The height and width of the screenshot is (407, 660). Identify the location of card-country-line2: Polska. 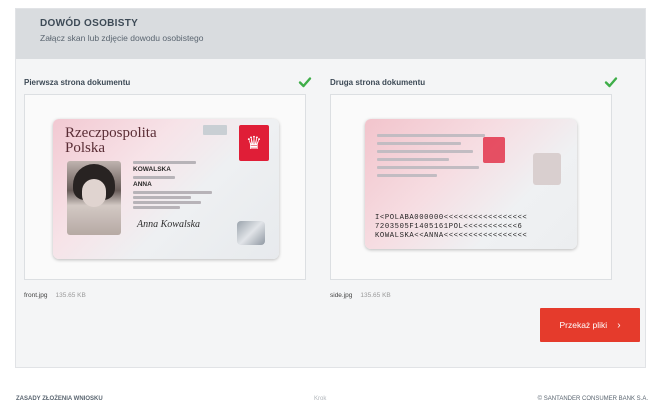
(85, 148).